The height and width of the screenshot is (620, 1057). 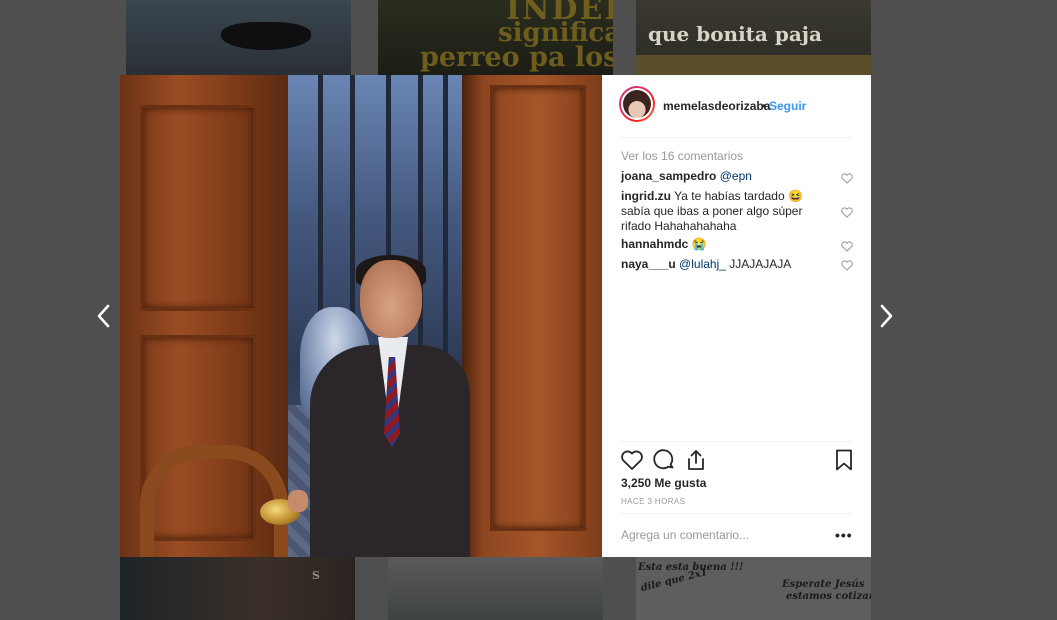 What do you see at coordinates (104, 316) in the screenshot?
I see `chevron-left-icon` at bounding box center [104, 316].